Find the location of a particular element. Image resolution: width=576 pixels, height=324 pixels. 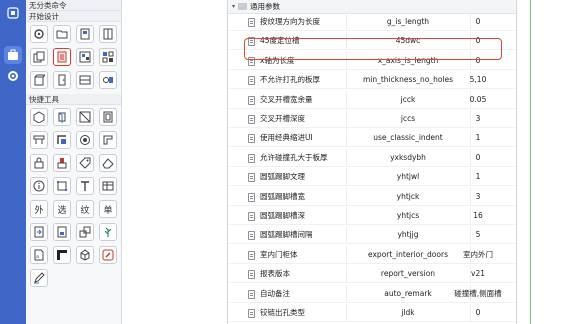

property-row: 室内门柜体 export_interior_doors 室内外门 is located at coordinates (372, 254).